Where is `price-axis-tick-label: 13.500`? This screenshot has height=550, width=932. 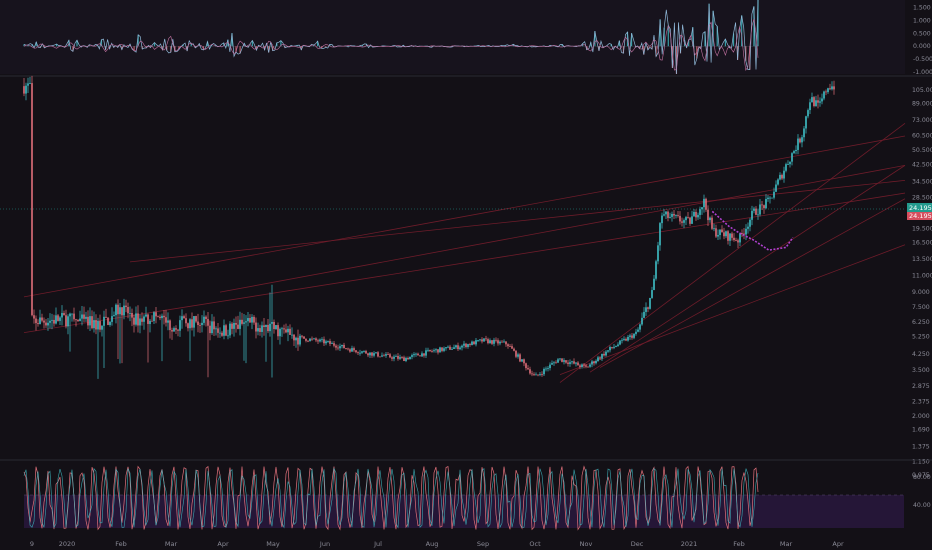
price-axis-tick-label: 13.500 is located at coordinates (922, 259).